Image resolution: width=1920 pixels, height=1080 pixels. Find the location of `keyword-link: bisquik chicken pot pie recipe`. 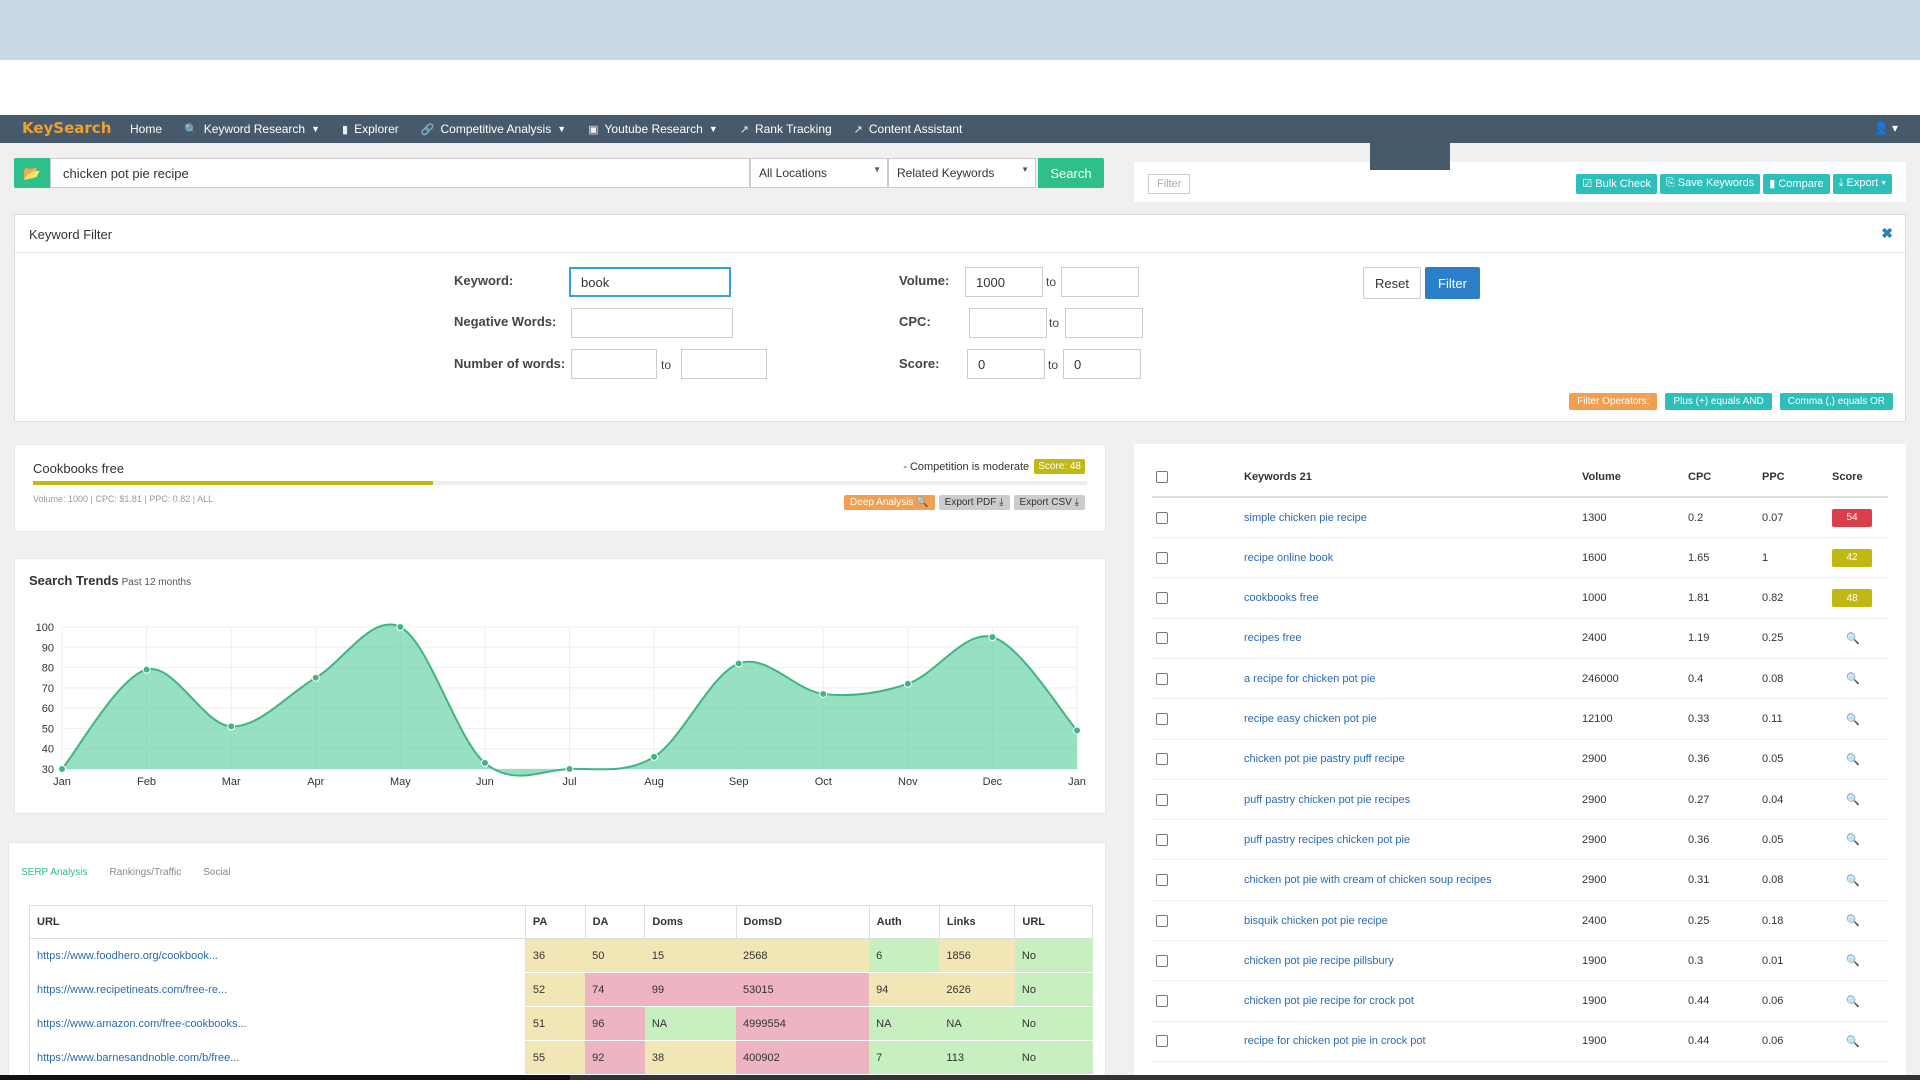

keyword-link: bisquik chicken pot pie recipe is located at coordinates (1316, 920).